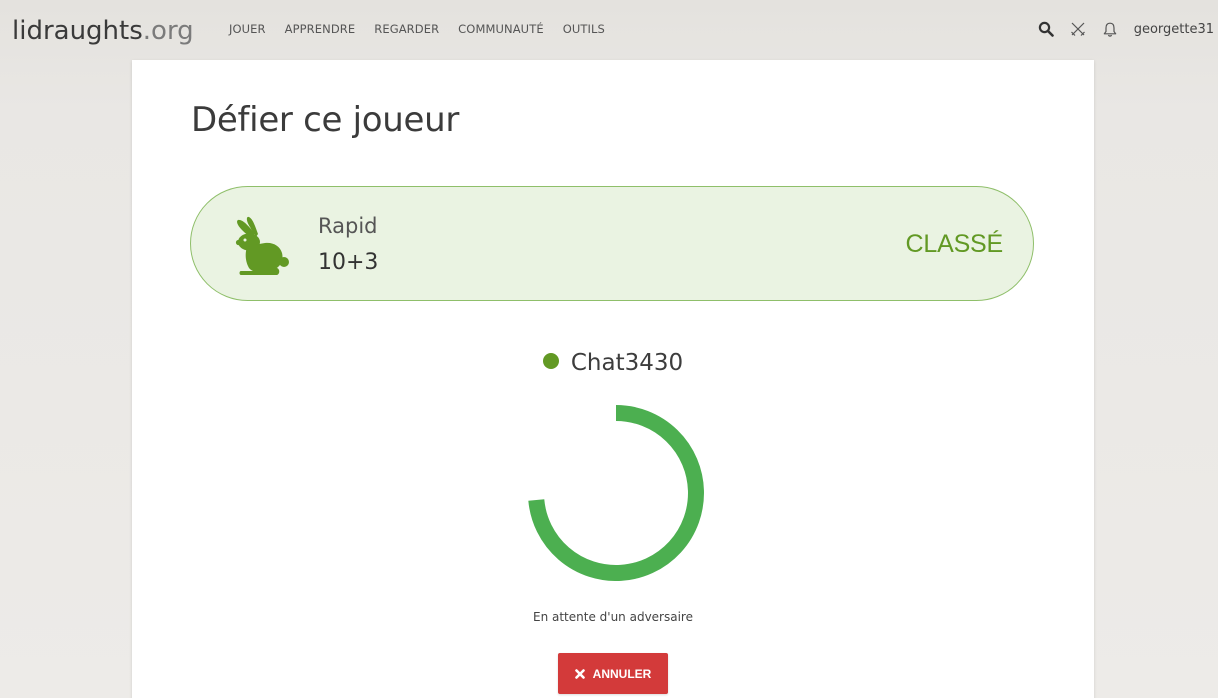 The width and height of the screenshot is (1218, 698). What do you see at coordinates (325, 120) in the screenshot?
I see `page-title: Défier ce joueur` at bounding box center [325, 120].